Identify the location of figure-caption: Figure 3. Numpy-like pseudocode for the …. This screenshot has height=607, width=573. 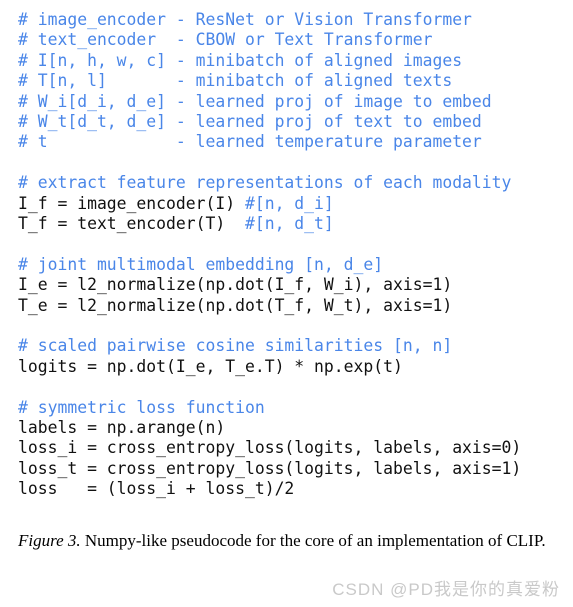
(286, 540).